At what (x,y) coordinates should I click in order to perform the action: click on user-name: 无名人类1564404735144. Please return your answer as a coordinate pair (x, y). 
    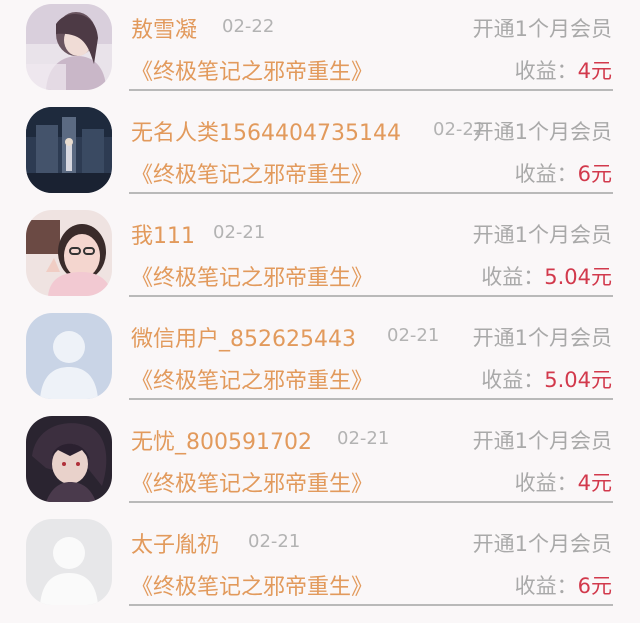
    Looking at the image, I should click on (266, 133).